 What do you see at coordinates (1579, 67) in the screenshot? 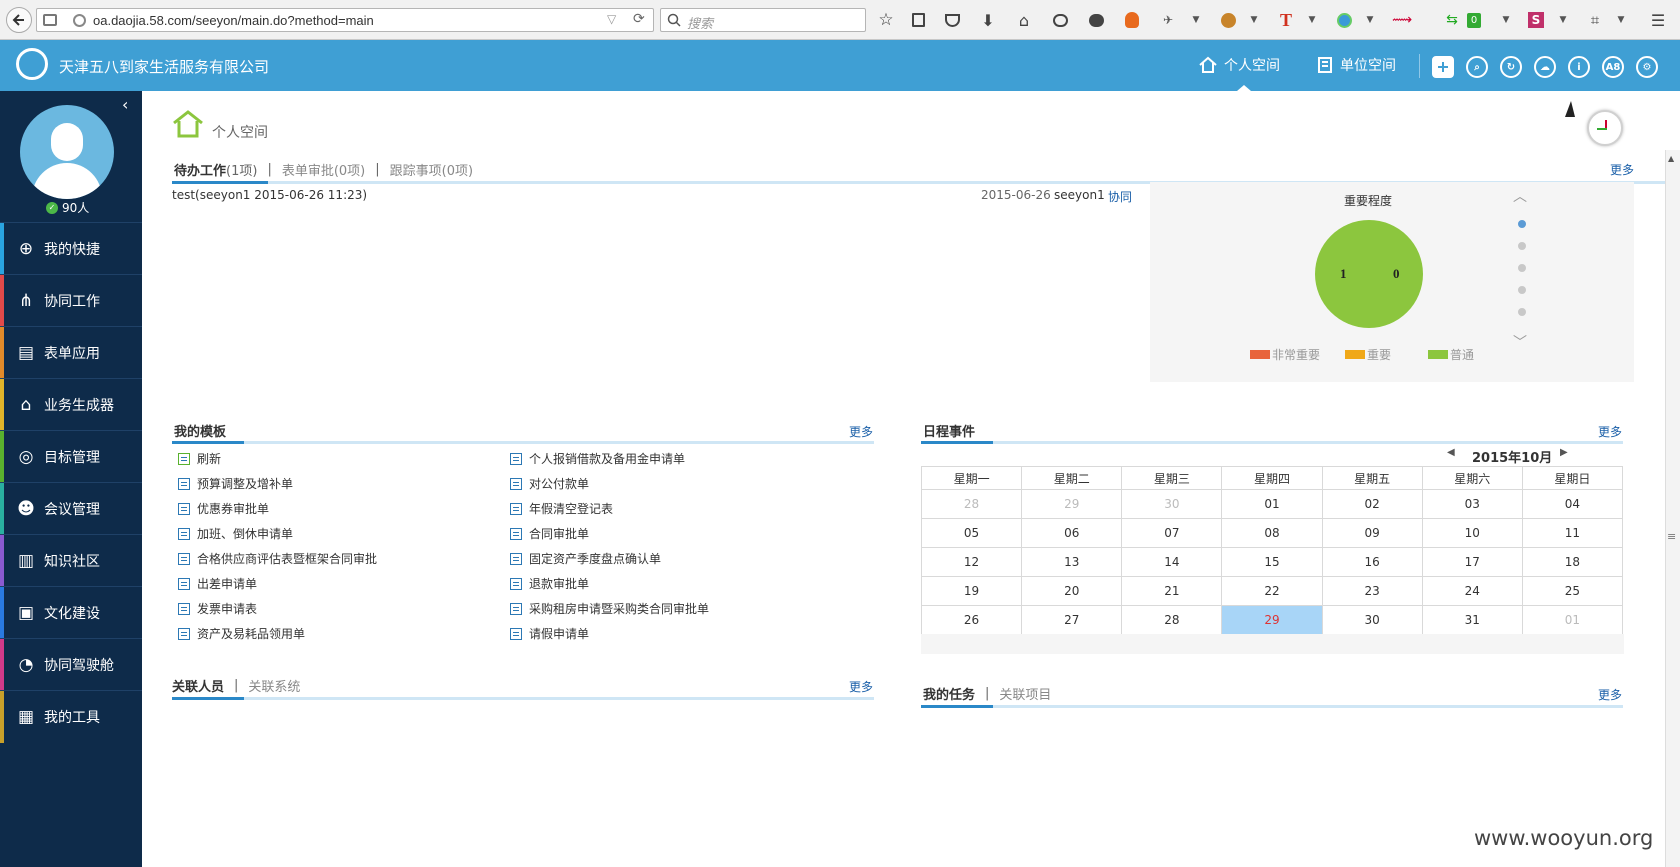
I see `info-icon: i` at bounding box center [1579, 67].